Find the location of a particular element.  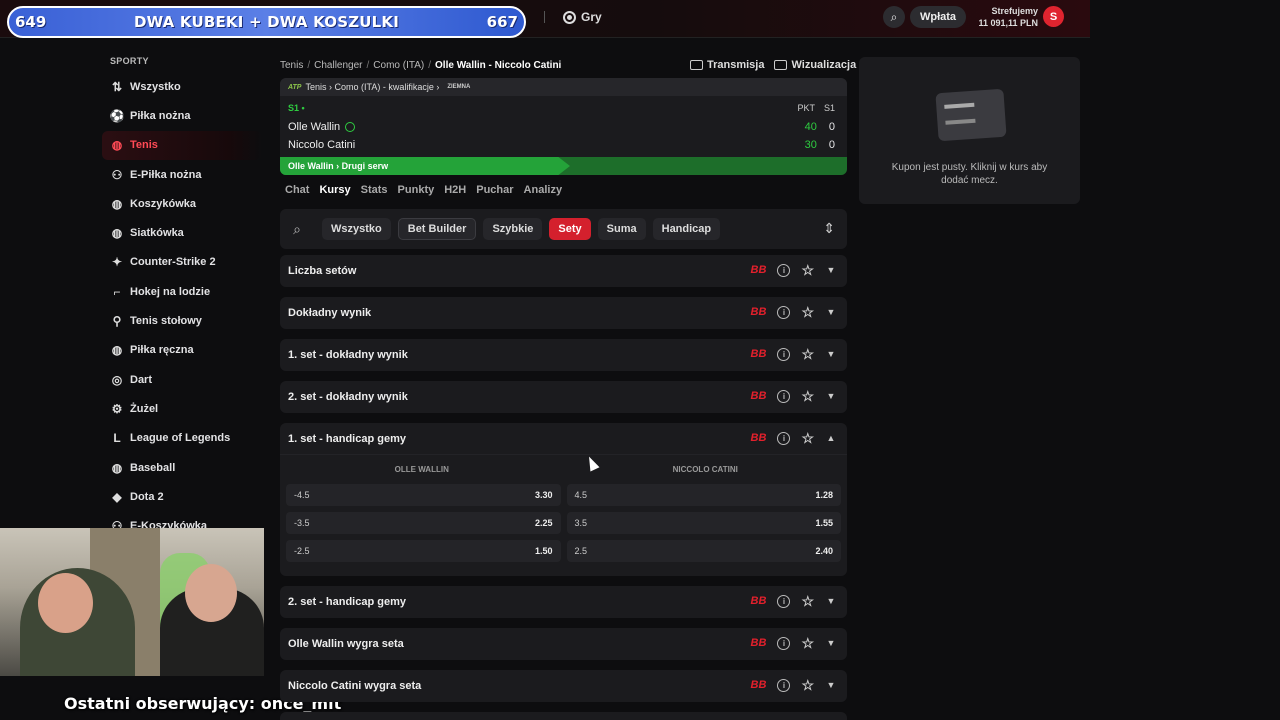

odd-button-player-2: 3.5 1.55 is located at coordinates (703, 523).